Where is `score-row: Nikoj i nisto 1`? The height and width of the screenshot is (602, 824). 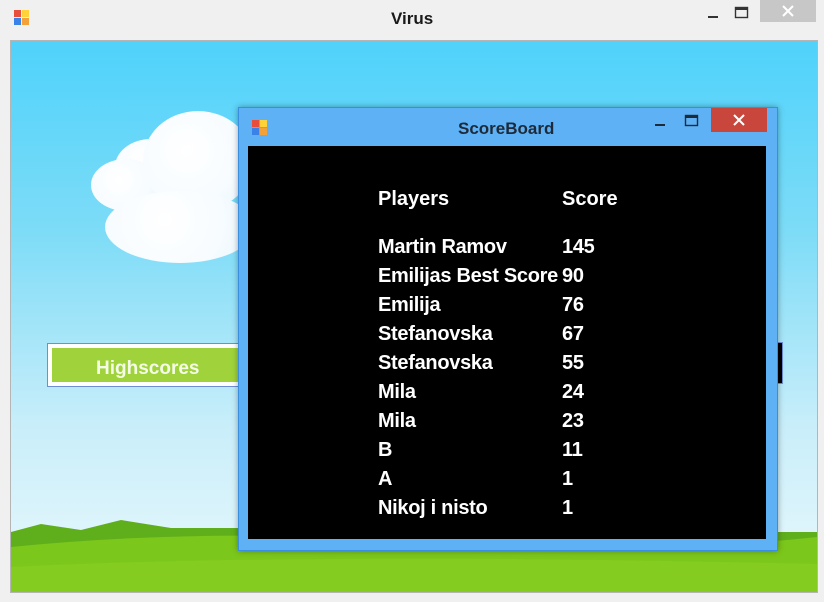 score-row: Nikoj i nisto 1 is located at coordinates (507, 511).